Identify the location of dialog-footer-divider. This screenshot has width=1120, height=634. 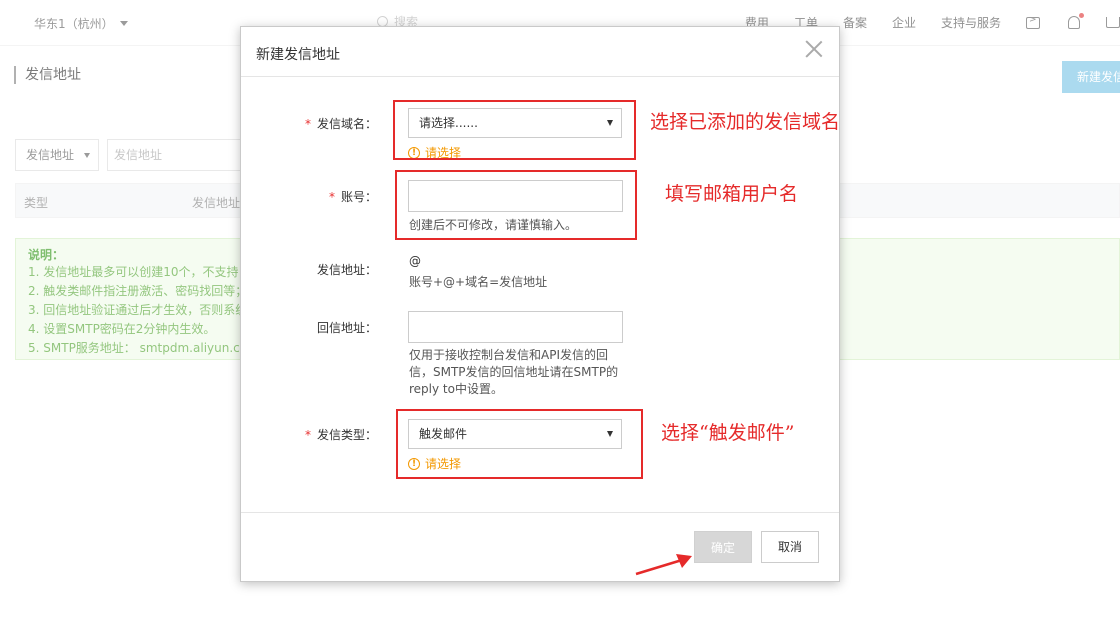
(540, 512).